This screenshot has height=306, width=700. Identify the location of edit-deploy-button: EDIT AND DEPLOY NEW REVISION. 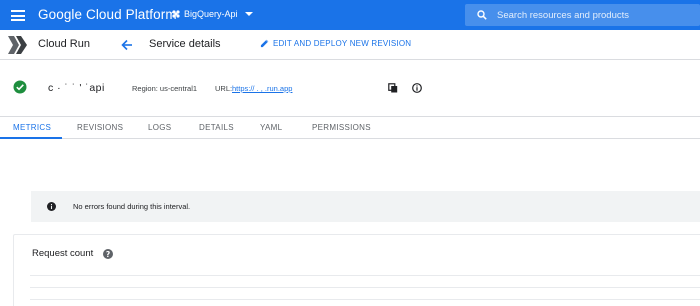
(335, 43).